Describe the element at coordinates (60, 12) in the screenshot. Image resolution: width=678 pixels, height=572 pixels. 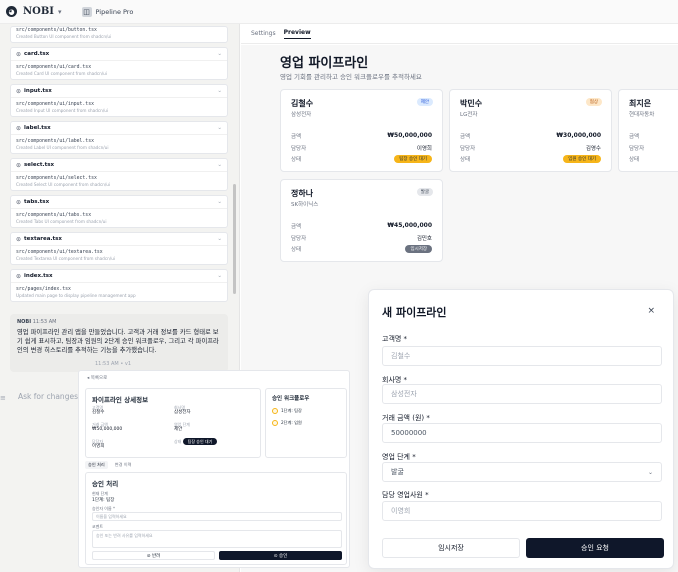
I see `chevron-down-icon: ▾` at that location.